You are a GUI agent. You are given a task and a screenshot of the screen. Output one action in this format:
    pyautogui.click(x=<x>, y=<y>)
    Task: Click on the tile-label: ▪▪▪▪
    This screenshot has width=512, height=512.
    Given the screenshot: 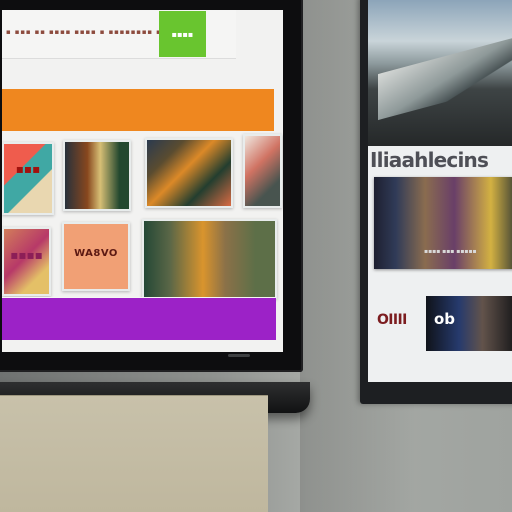 What is the action you would take?
    pyautogui.click(x=26, y=255)
    